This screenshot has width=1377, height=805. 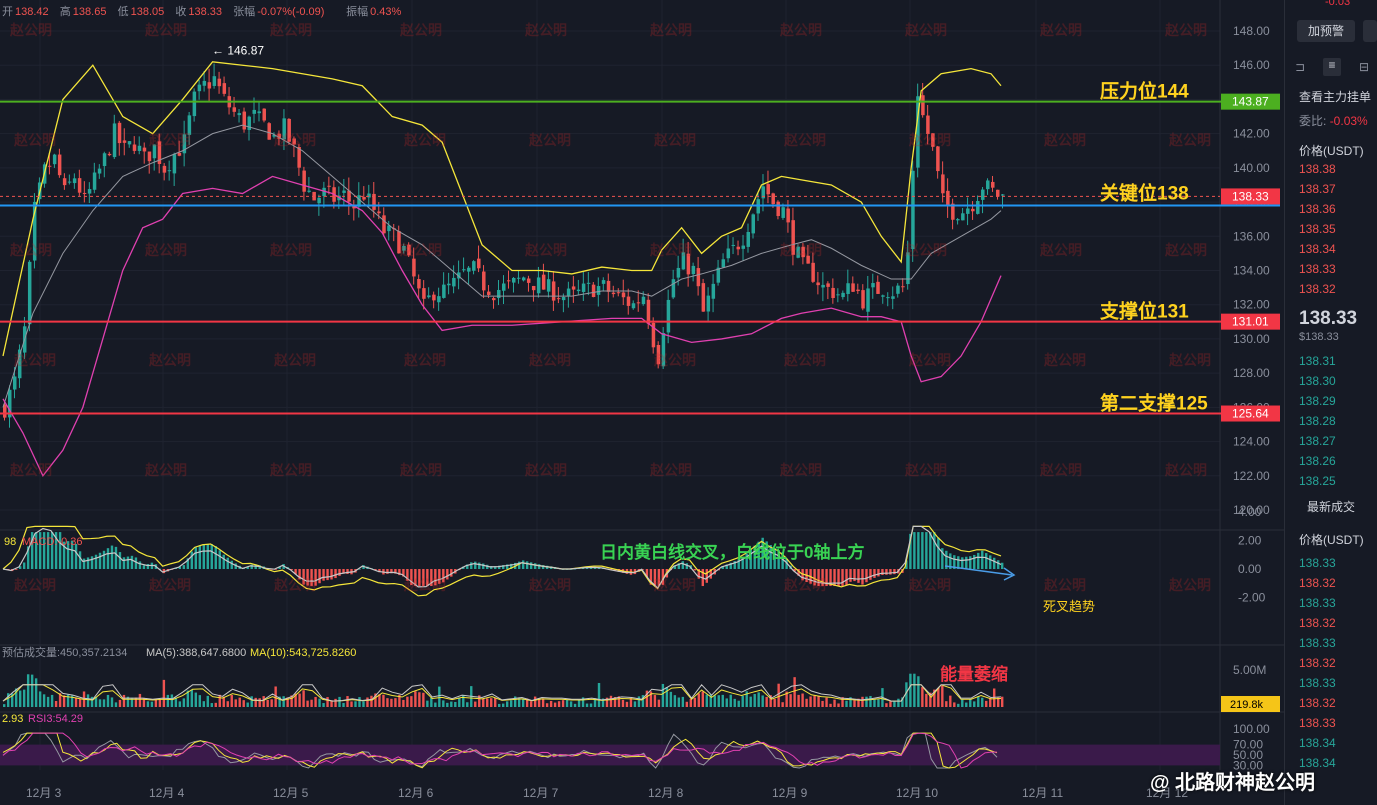 I want to click on bid-price-row: 138.30, so click(x=1317, y=381).